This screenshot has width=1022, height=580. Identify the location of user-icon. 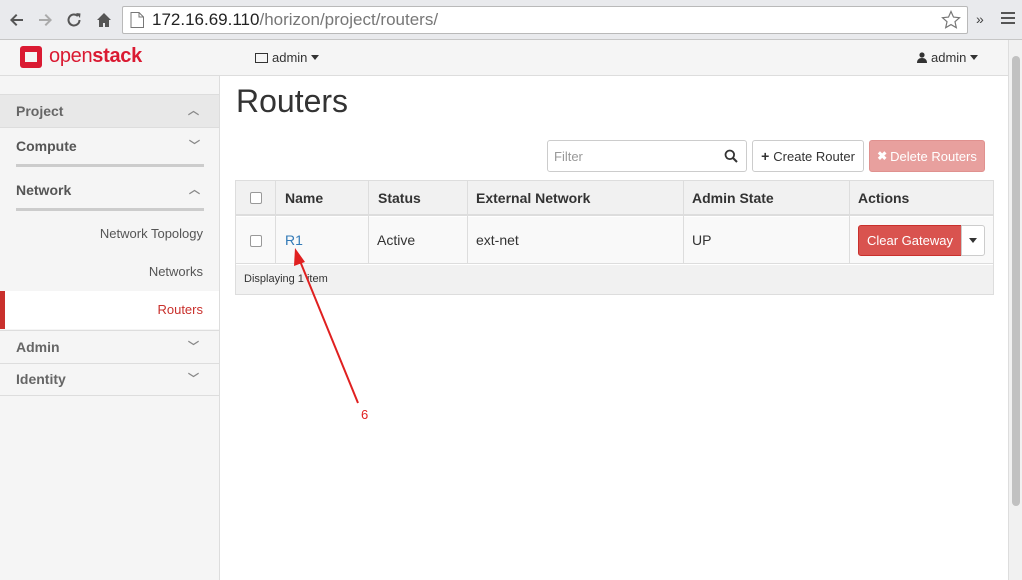
(922, 57).